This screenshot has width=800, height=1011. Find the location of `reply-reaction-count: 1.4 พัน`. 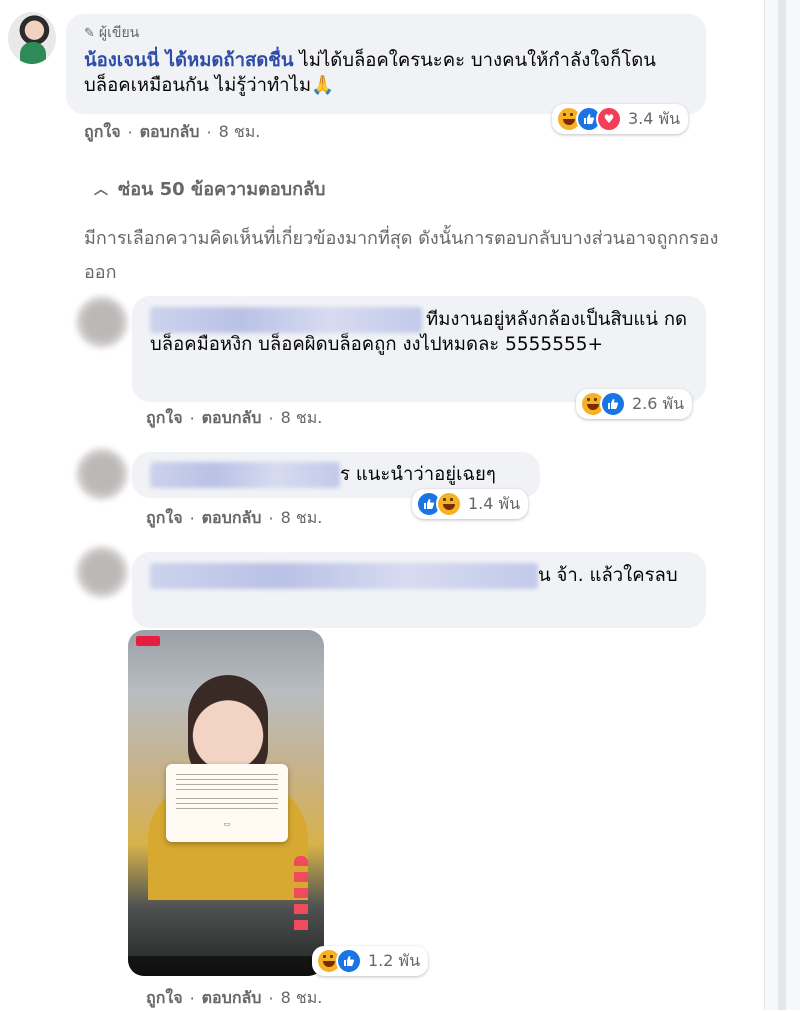

reply-reaction-count: 1.4 พัน is located at coordinates (494, 503).